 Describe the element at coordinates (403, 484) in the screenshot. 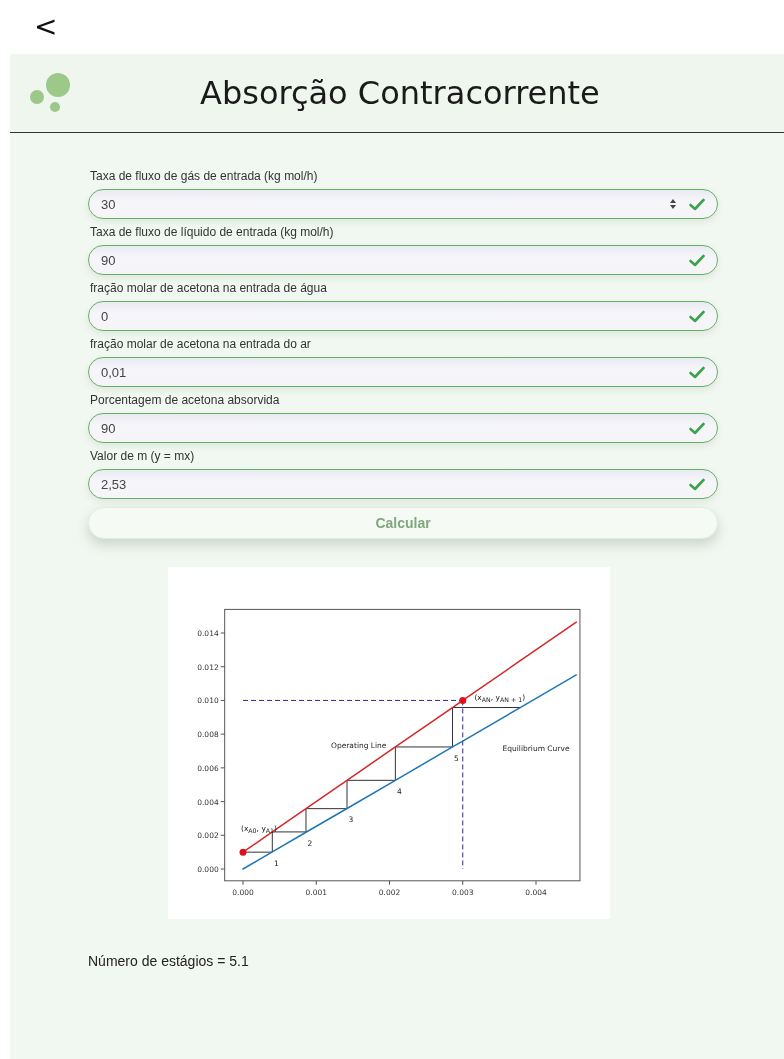

I see `input-field: 2,53` at that location.